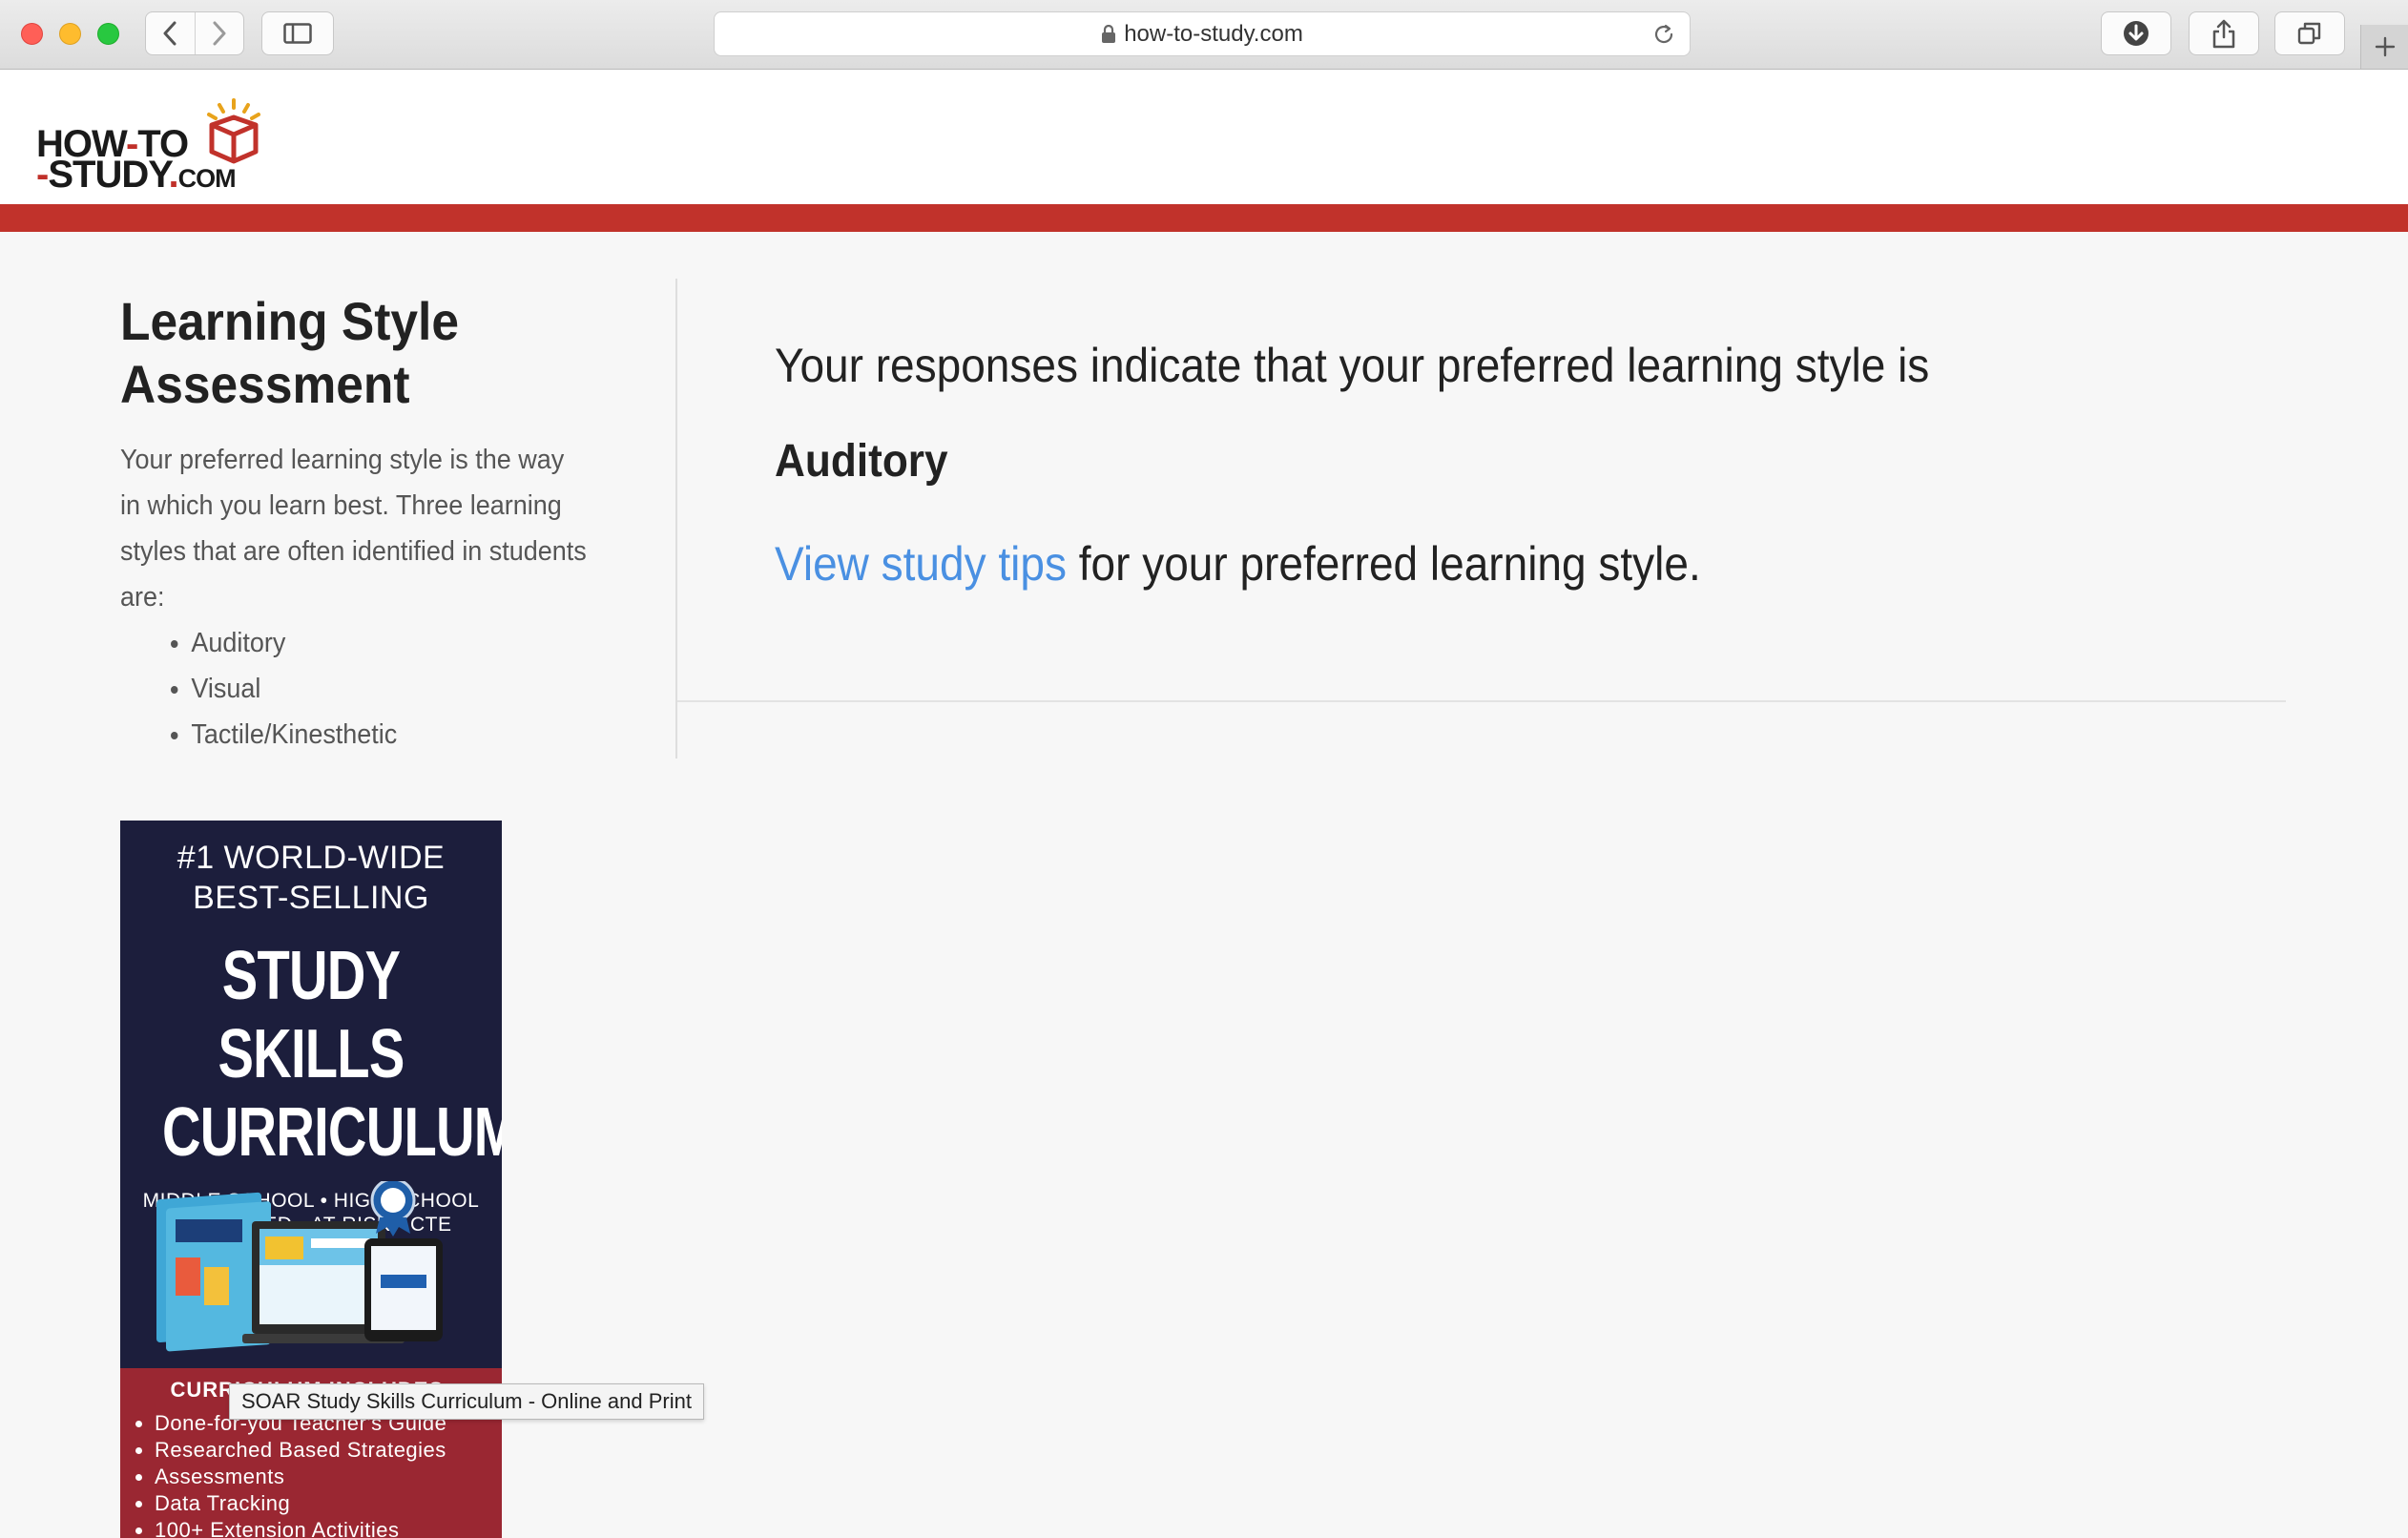 Image resolution: width=2408 pixels, height=1538 pixels. I want to click on chevron-right-icon, so click(219, 33).